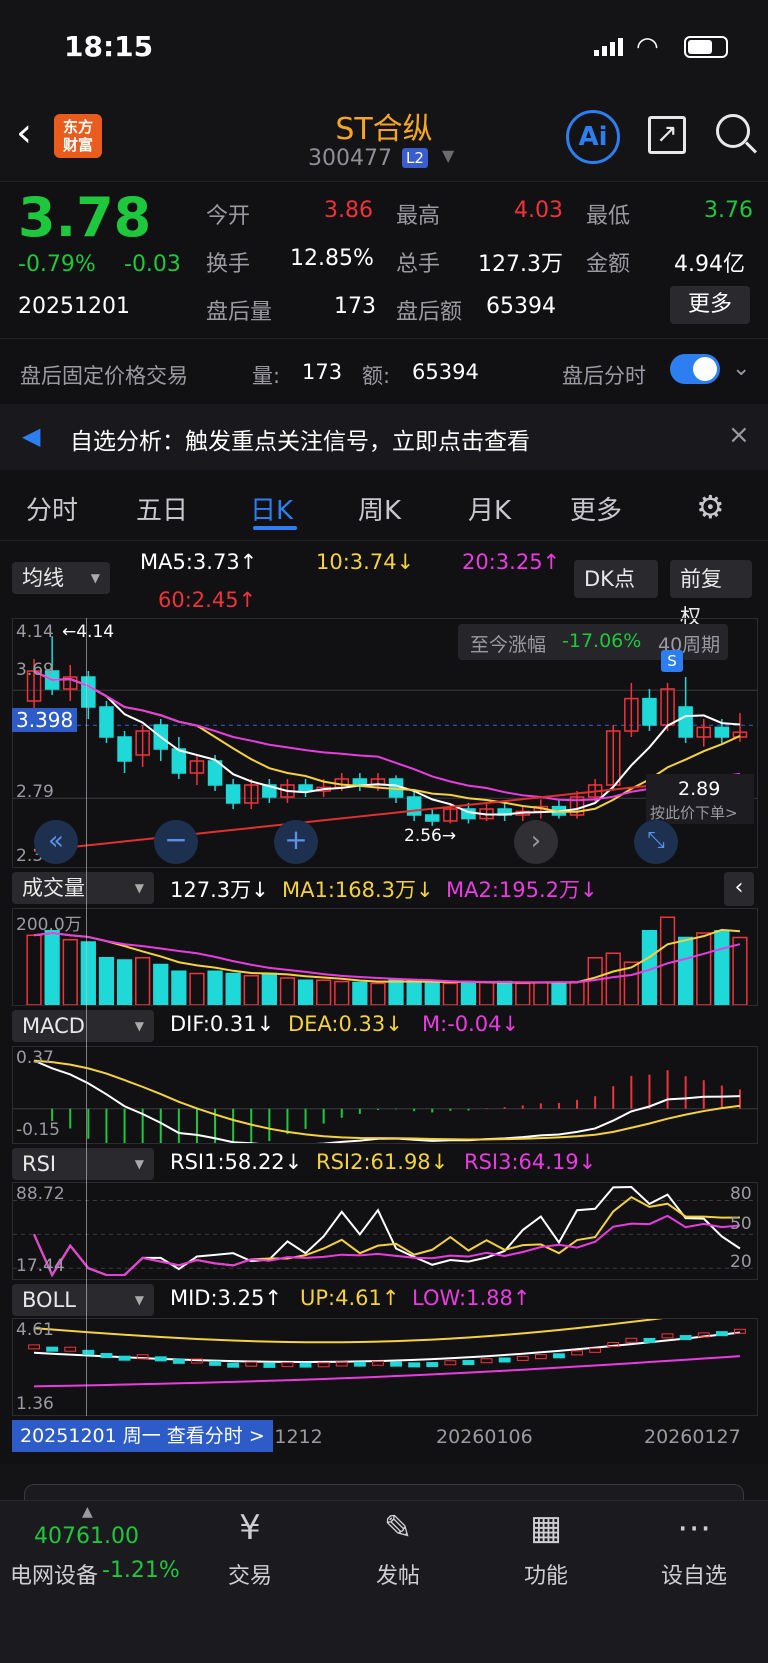  Describe the element at coordinates (484, 1437) in the screenshot. I see `date-label-2: 20260106` at that location.